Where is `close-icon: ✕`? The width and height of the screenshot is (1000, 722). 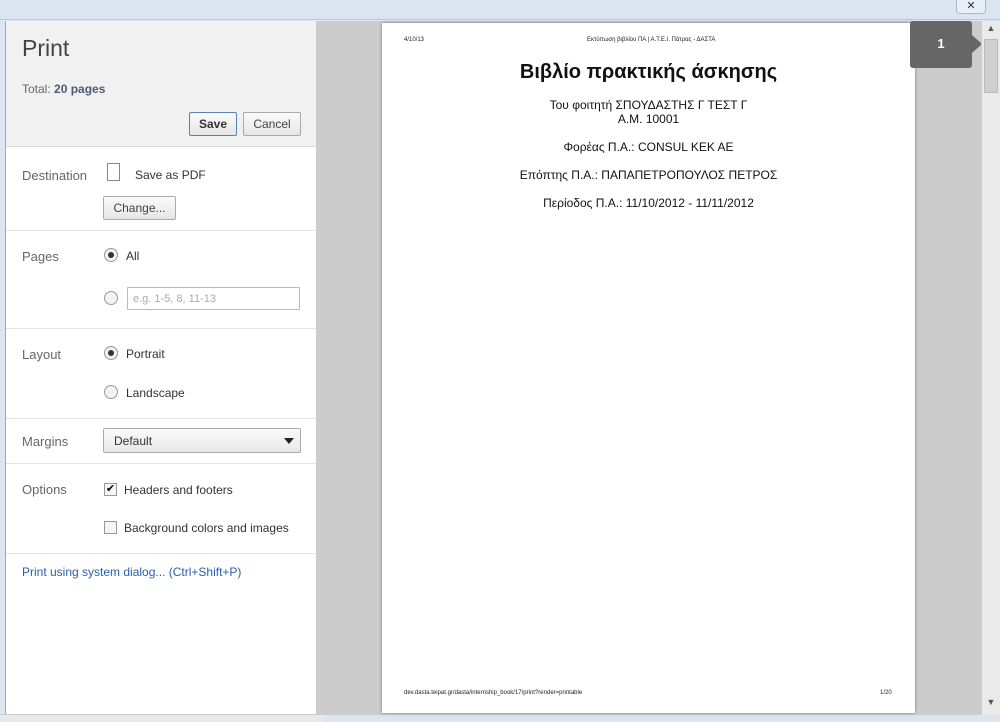
close-icon: ✕ is located at coordinates (971, 6).